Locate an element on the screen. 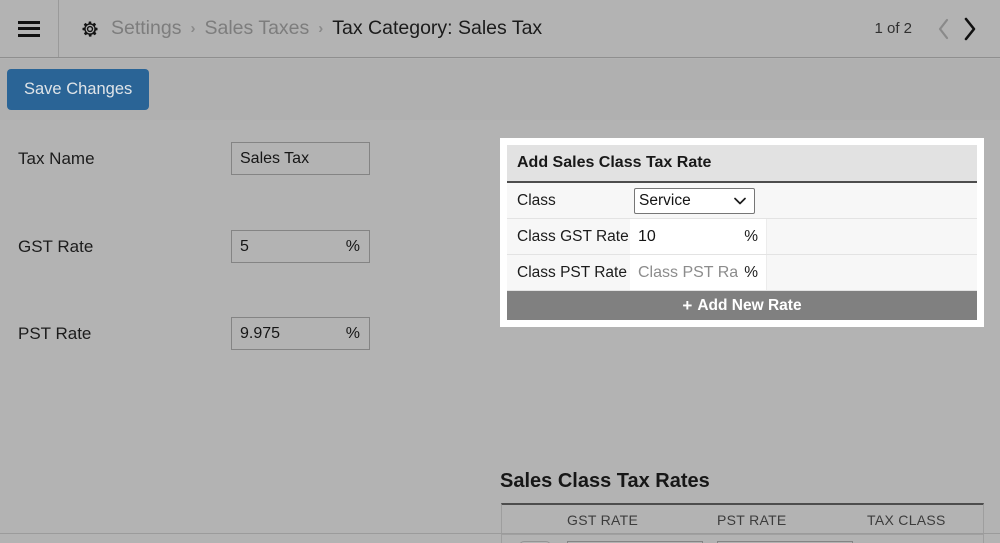 The height and width of the screenshot is (543, 1000). table-header-gst-rate: GST RATE is located at coordinates (603, 519).